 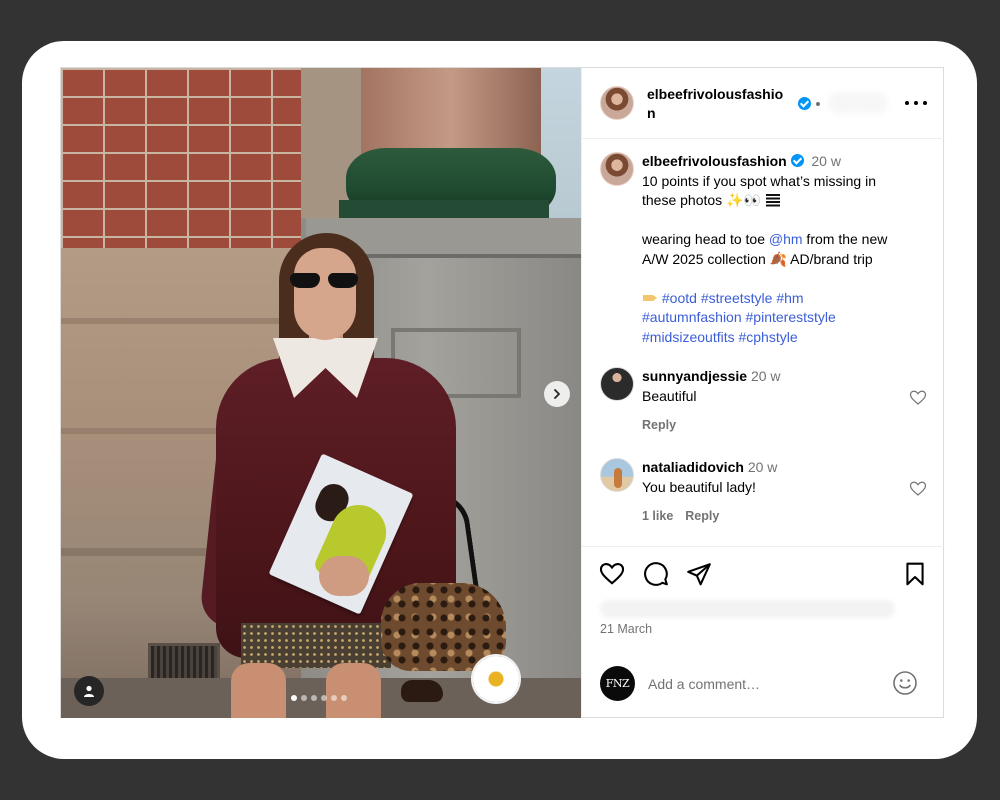 I want to click on caption-username: elbeefrivolousfashion, so click(x=714, y=161).